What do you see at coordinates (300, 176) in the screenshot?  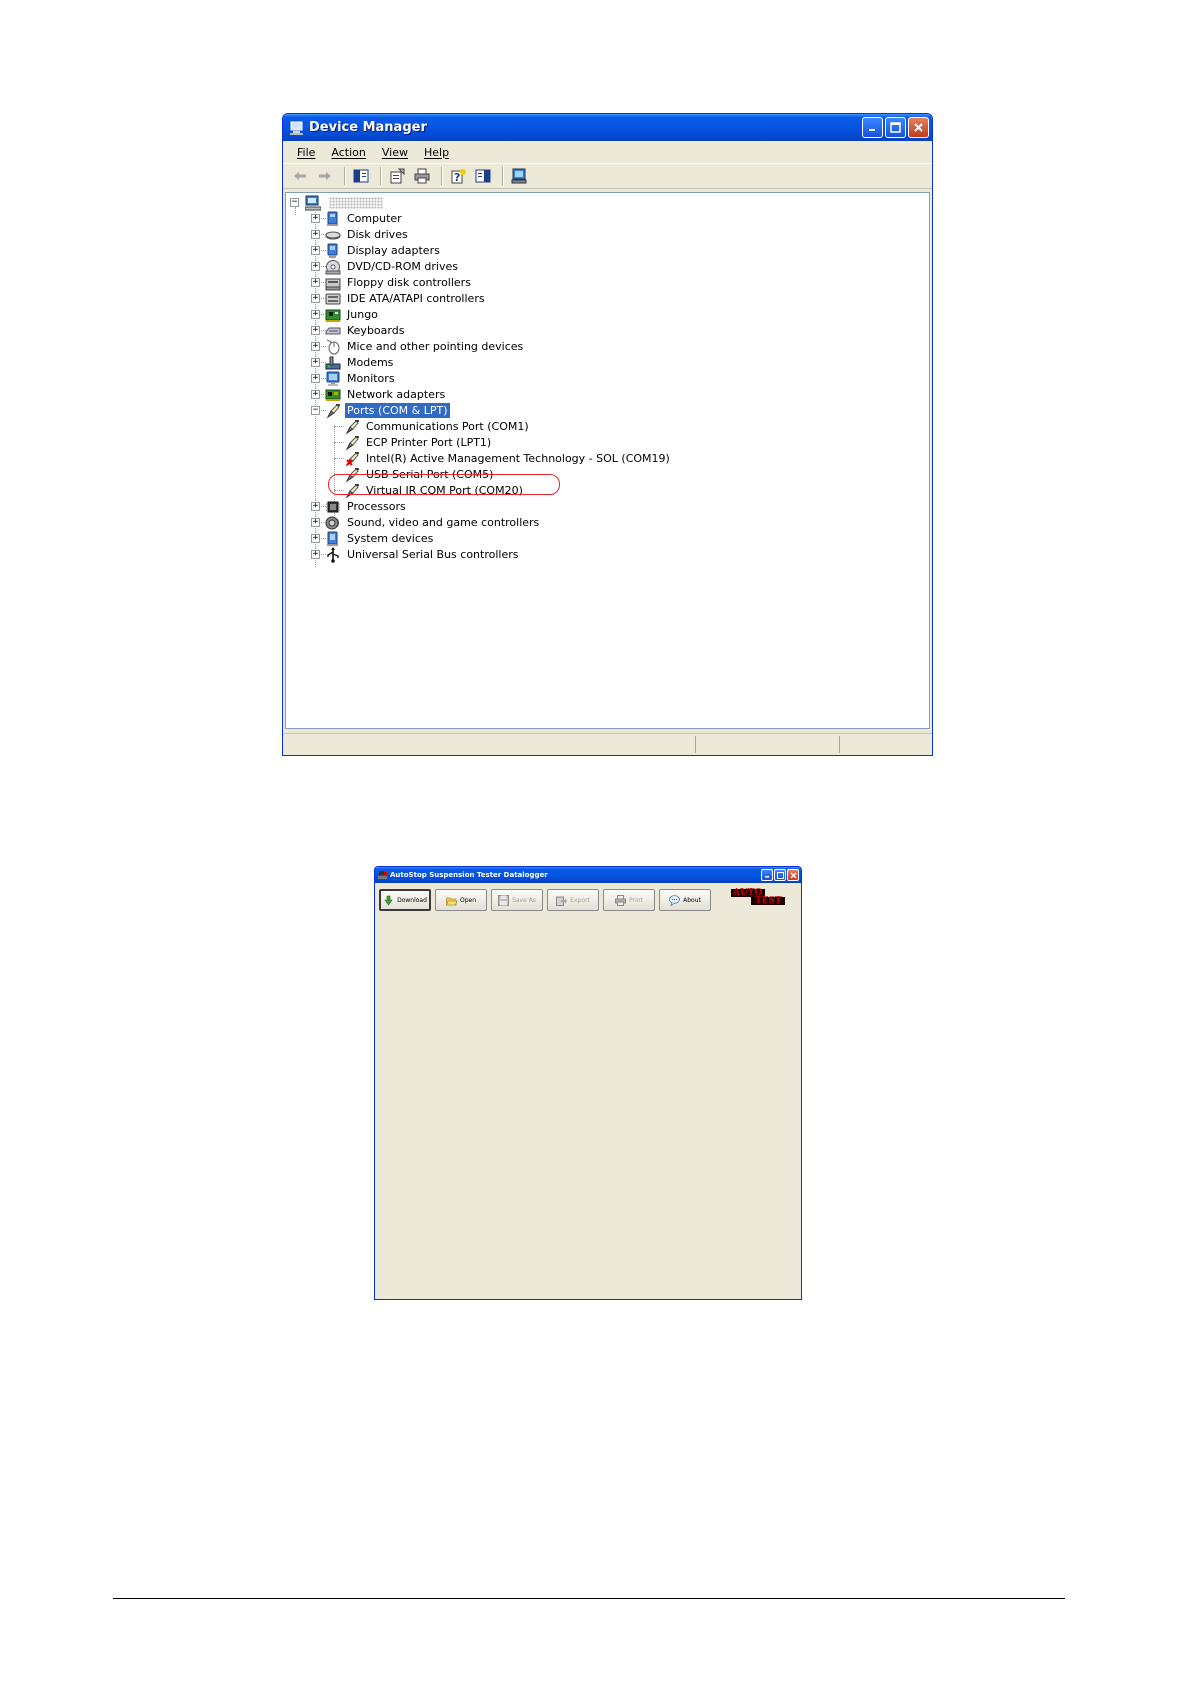 I see `back-arrow-icon` at bounding box center [300, 176].